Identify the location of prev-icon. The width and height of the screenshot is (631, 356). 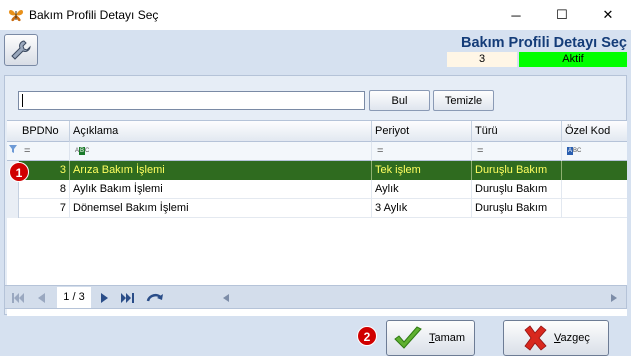
(41, 298).